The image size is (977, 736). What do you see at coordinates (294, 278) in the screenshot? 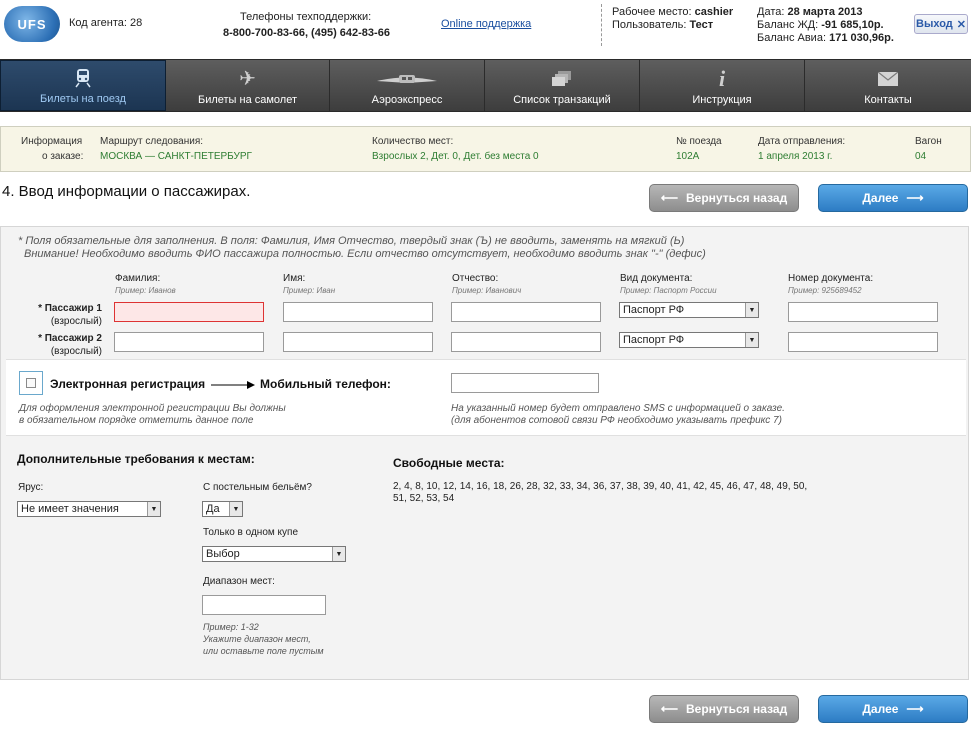
I see `name-column-label: Имя:` at bounding box center [294, 278].